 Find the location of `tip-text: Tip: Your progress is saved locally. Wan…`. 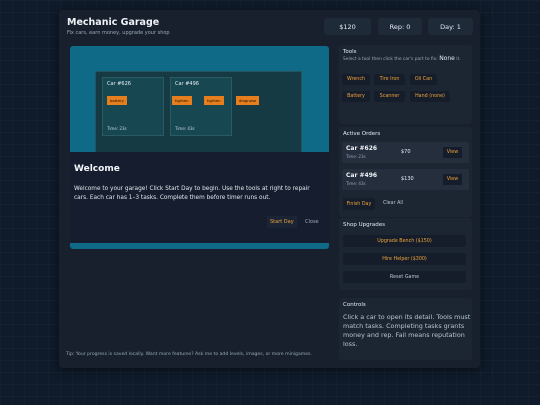

tip-text: Tip: Your progress is saved locally. Wan… is located at coordinates (189, 354).